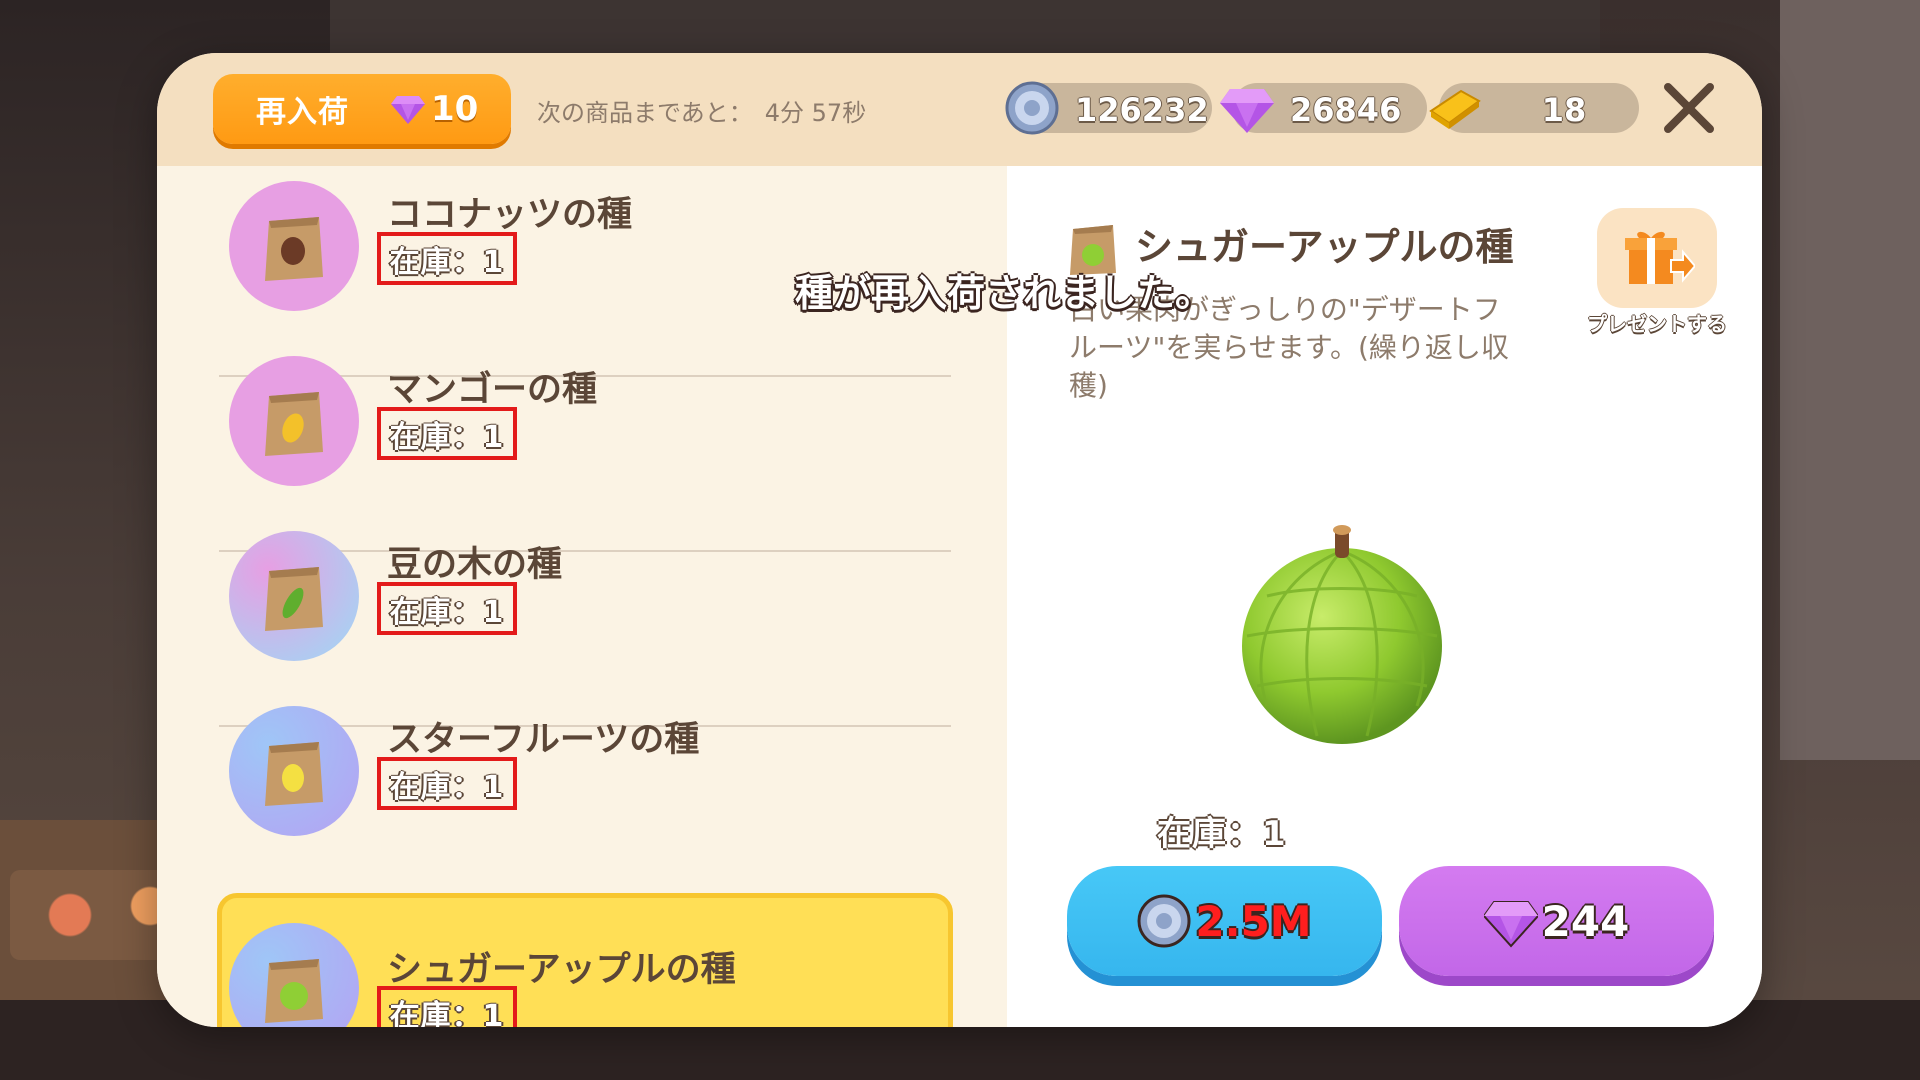 This screenshot has height=1080, width=1920. Describe the element at coordinates (1222, 834) in the screenshot. I see `detail-stock: 在庫：1` at that location.